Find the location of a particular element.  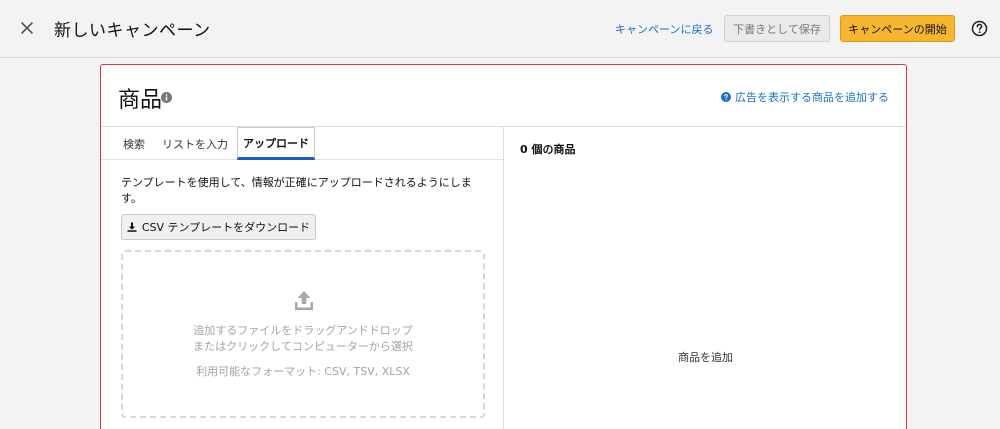

start-campaign-button: キャンペーンの開始 is located at coordinates (897, 28).